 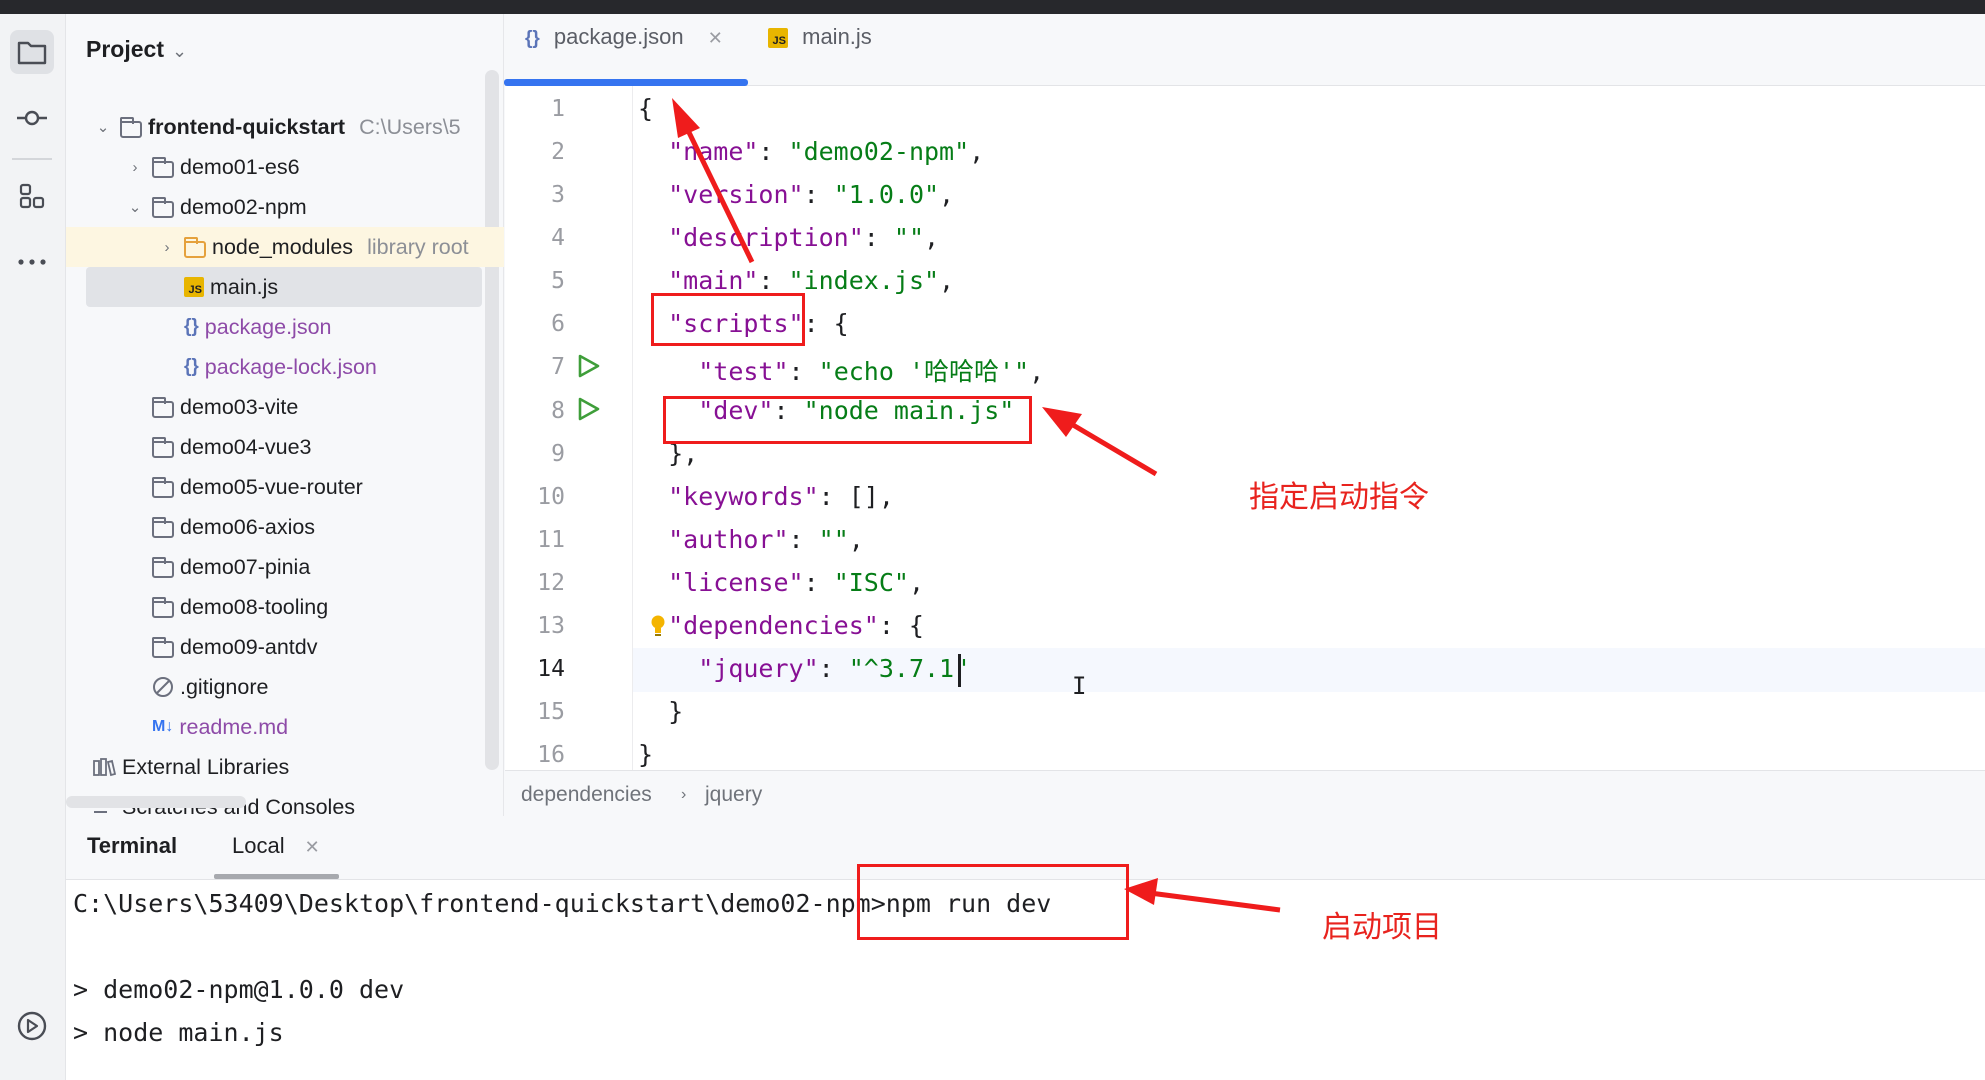 What do you see at coordinates (271, 486) in the screenshot?
I see `tree-item-label: demo05-vue-router` at bounding box center [271, 486].